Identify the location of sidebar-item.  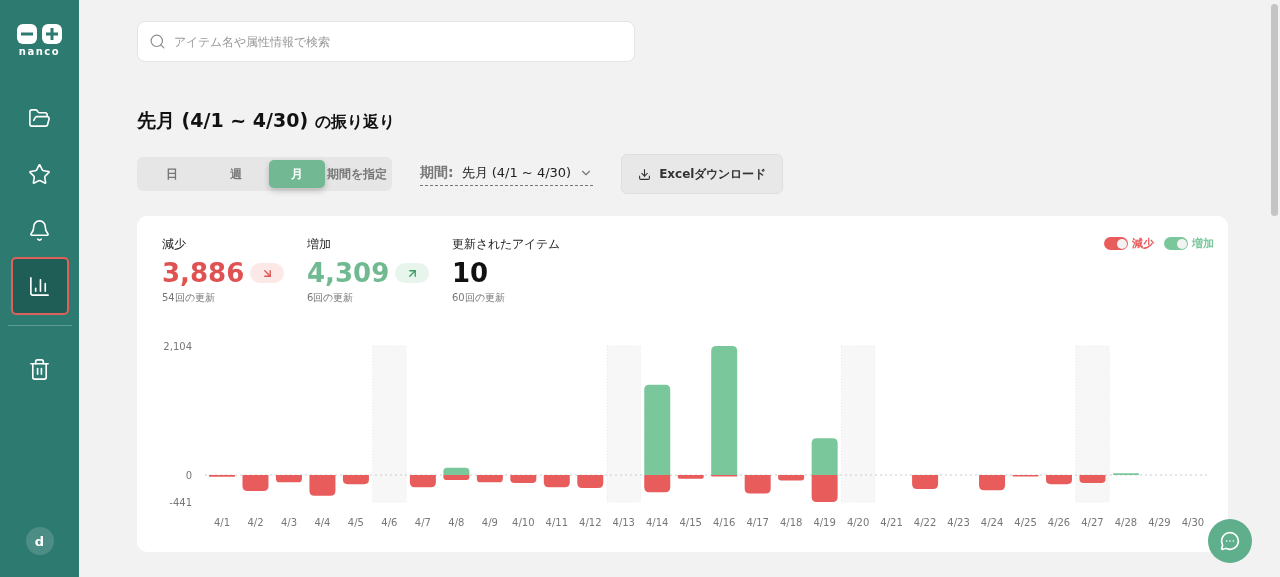
(39, 286).